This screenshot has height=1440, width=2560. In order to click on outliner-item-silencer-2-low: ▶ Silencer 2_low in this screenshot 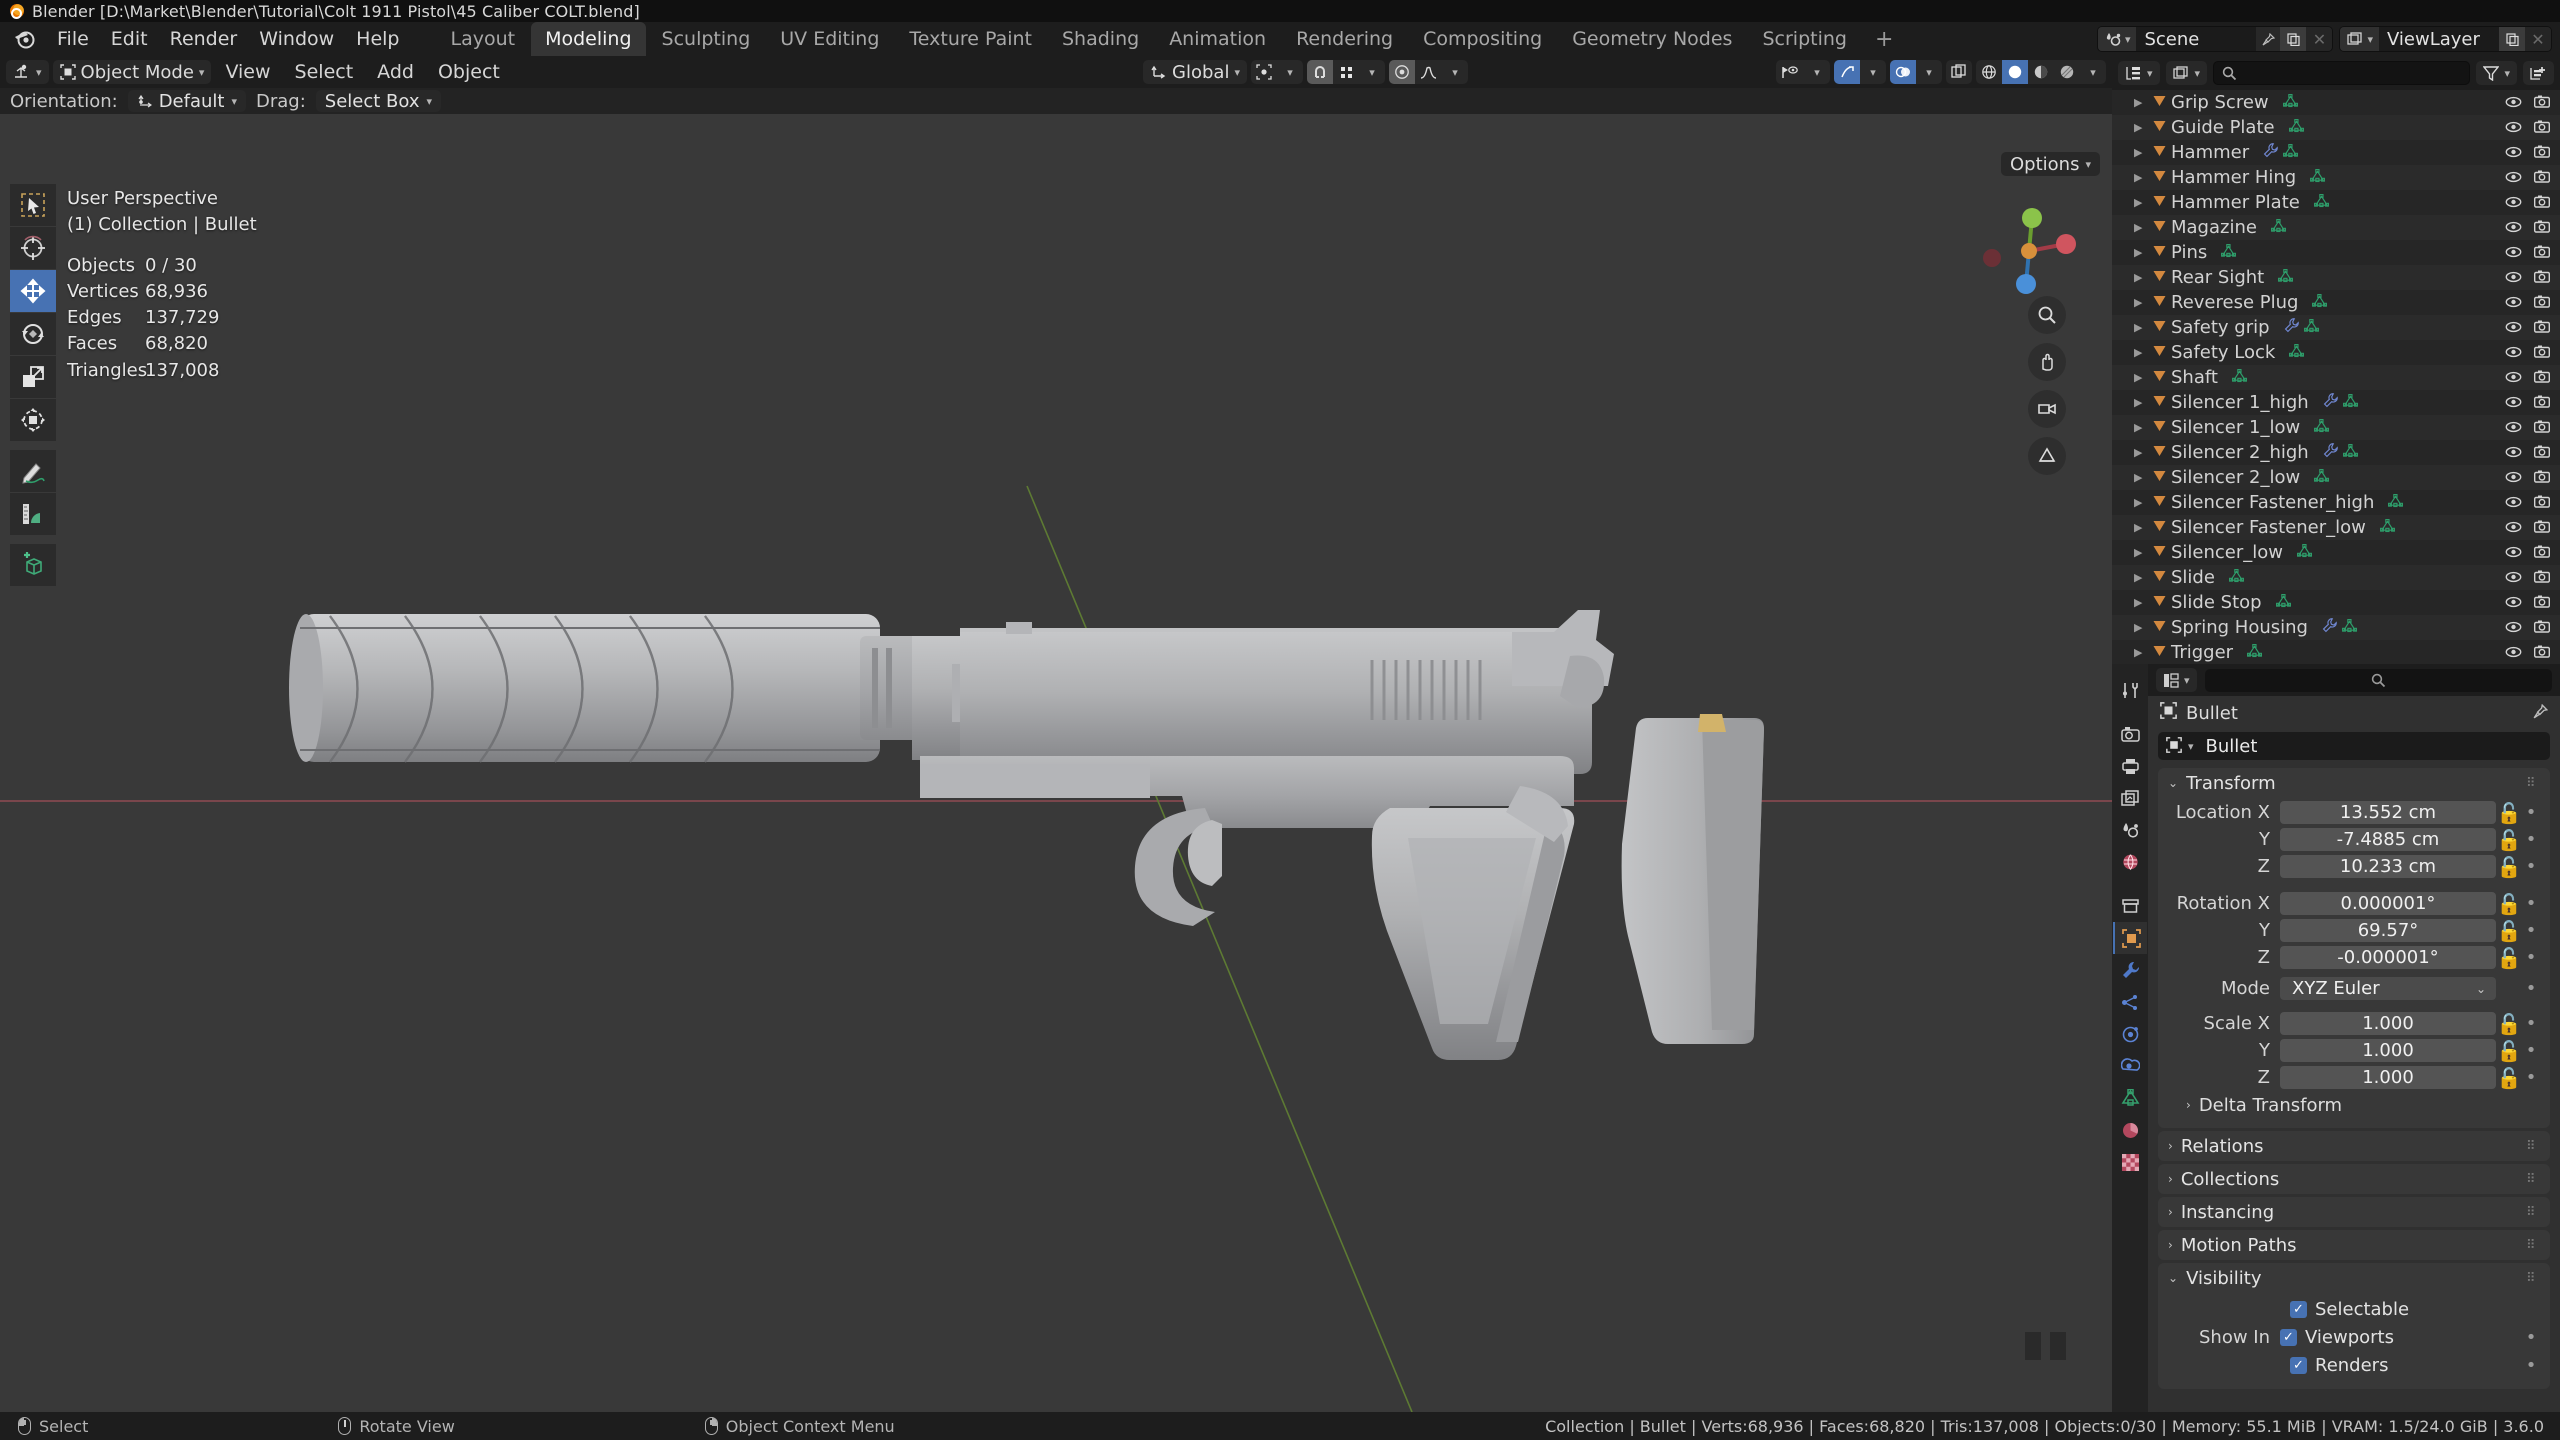, I will do `click(2336, 477)`.